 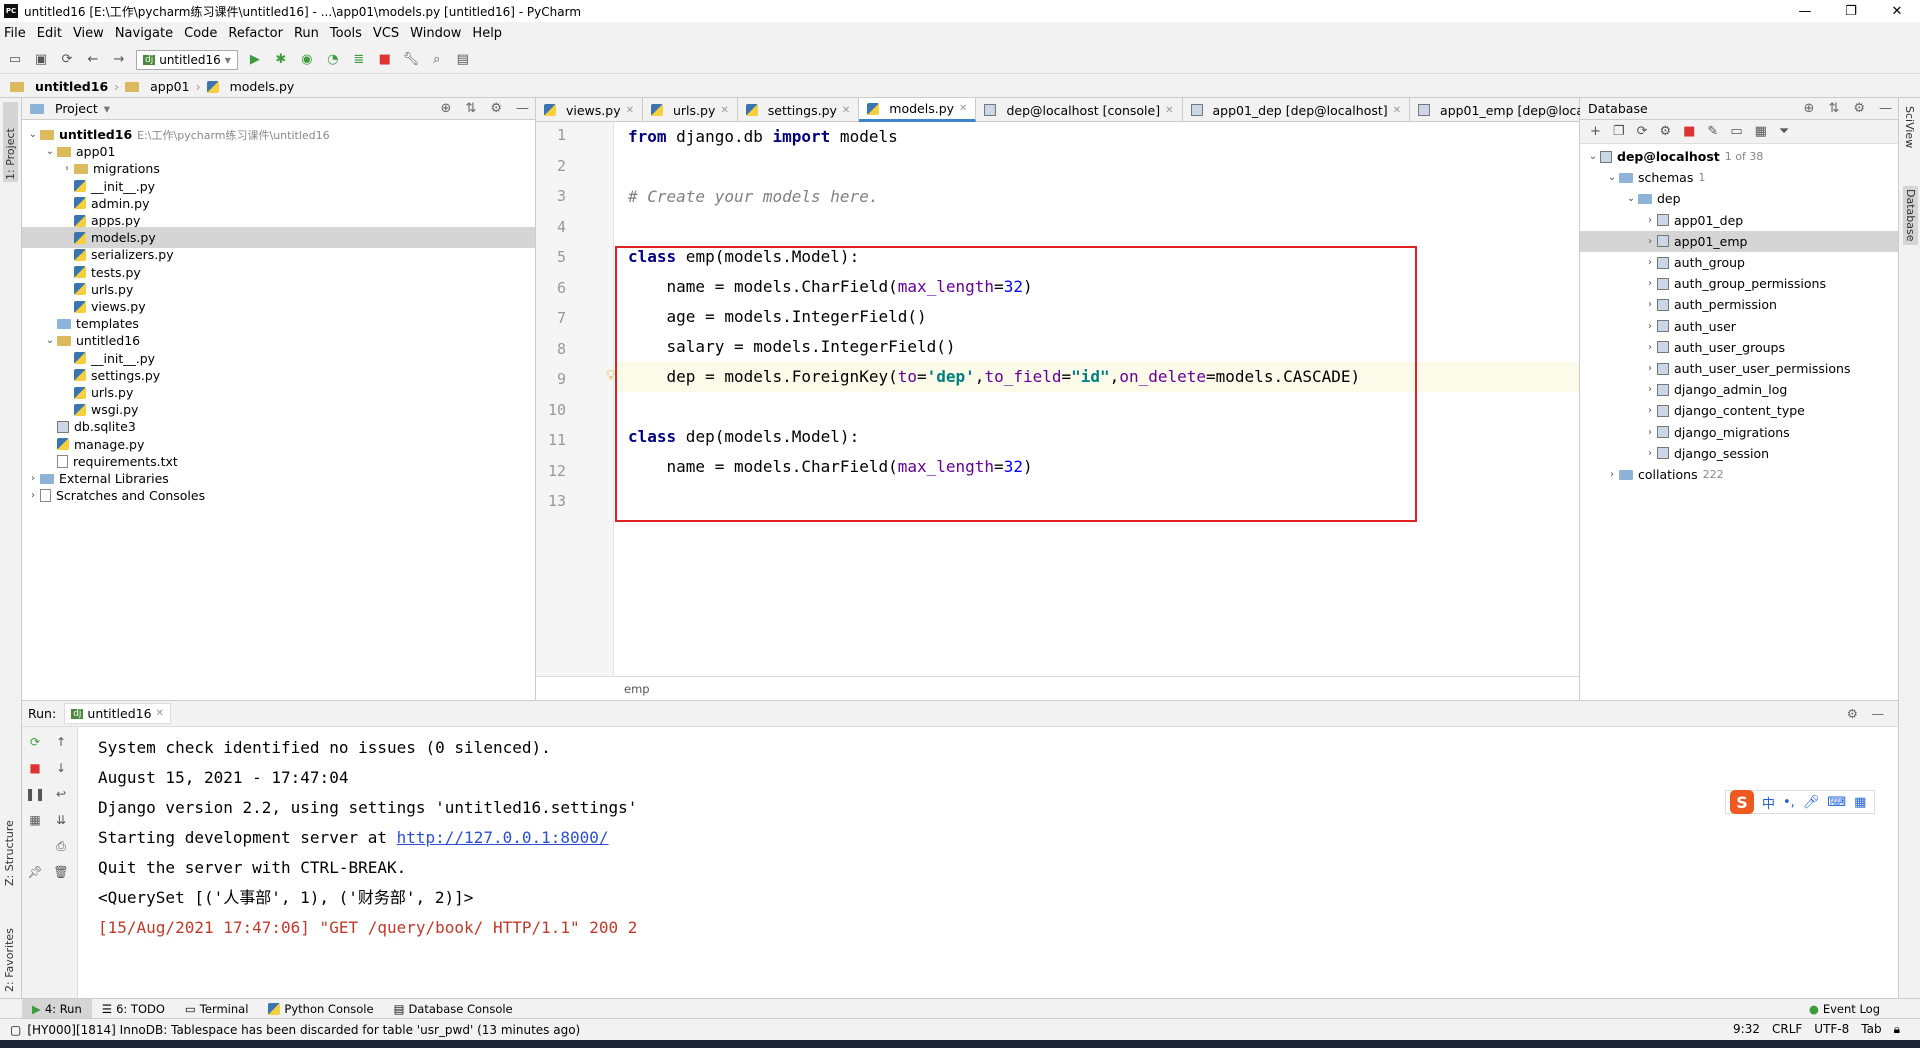 What do you see at coordinates (1885, 108) in the screenshot?
I see `hide-panel-icon: —` at bounding box center [1885, 108].